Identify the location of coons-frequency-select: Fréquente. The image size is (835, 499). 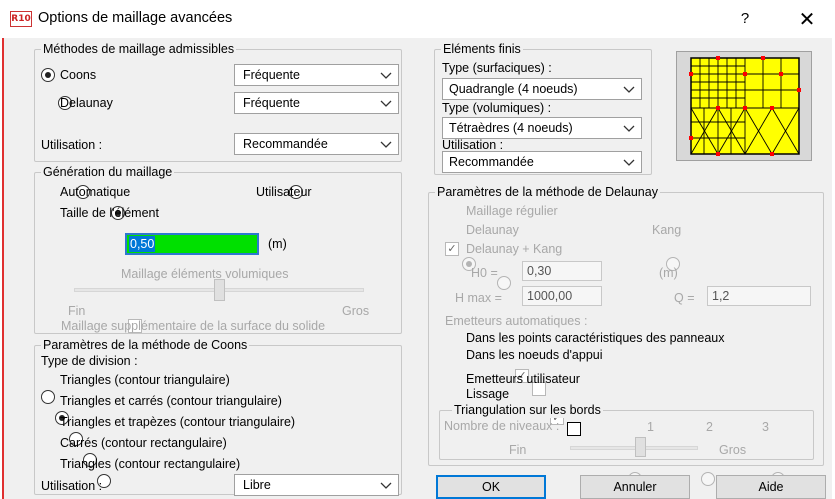
(316, 75).